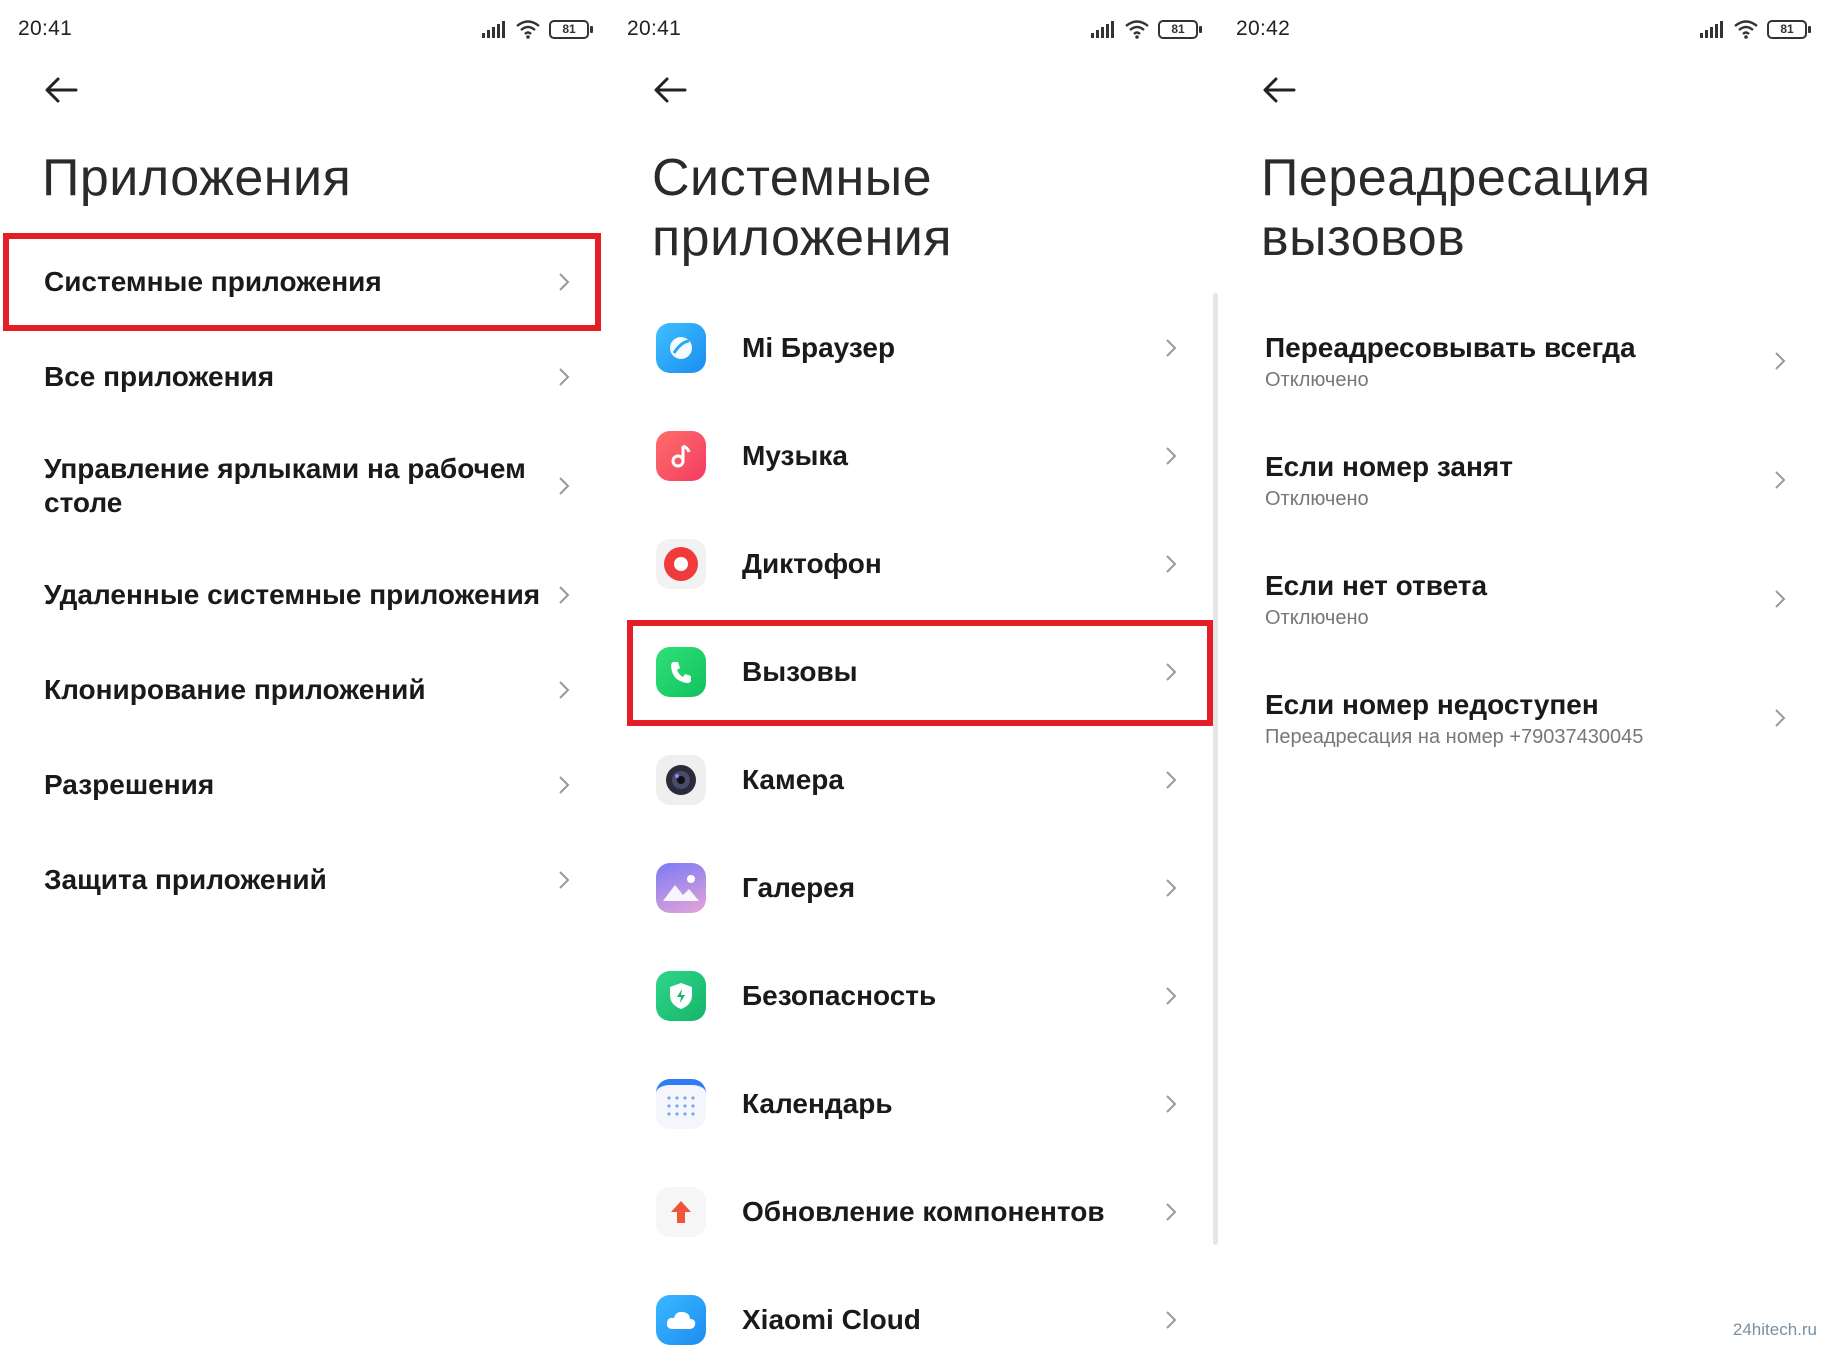 Image resolution: width=1827 pixels, height=1354 pixels. What do you see at coordinates (1432, 704) in the screenshot?
I see `forward-item-label: Если номер недоступен` at bounding box center [1432, 704].